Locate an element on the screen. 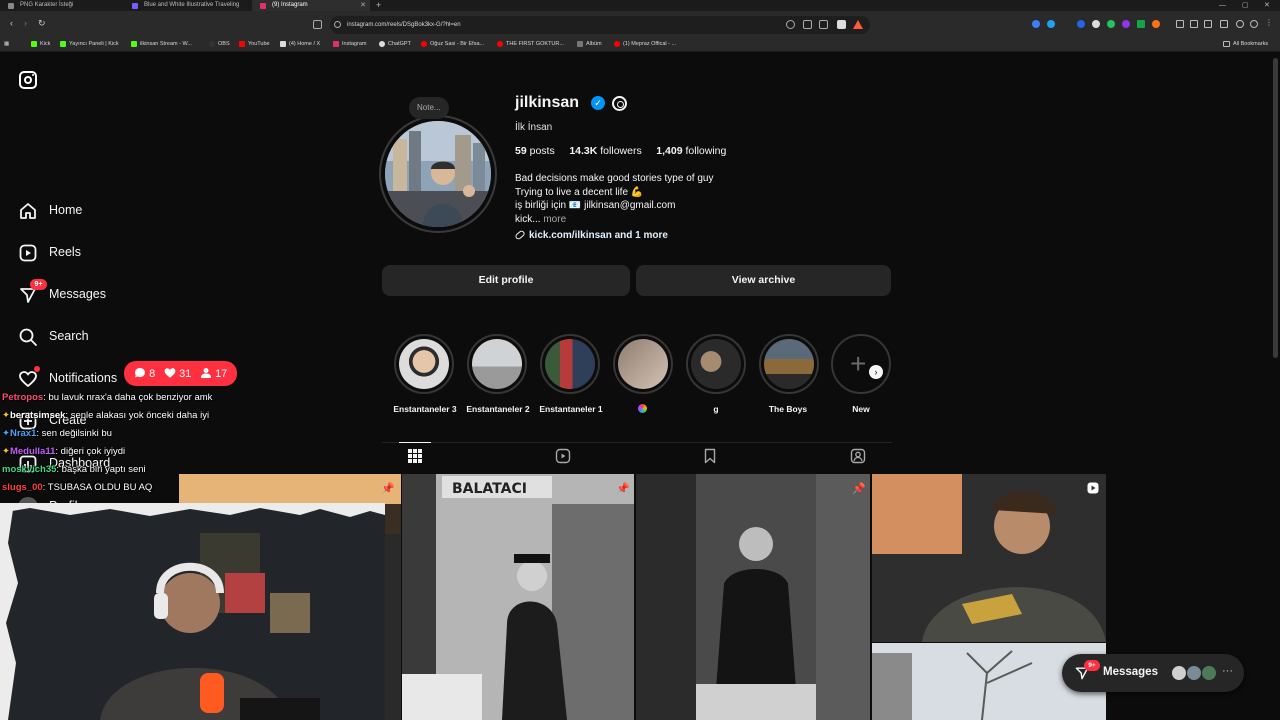  highlight-emoji is located at coordinates (643, 364).